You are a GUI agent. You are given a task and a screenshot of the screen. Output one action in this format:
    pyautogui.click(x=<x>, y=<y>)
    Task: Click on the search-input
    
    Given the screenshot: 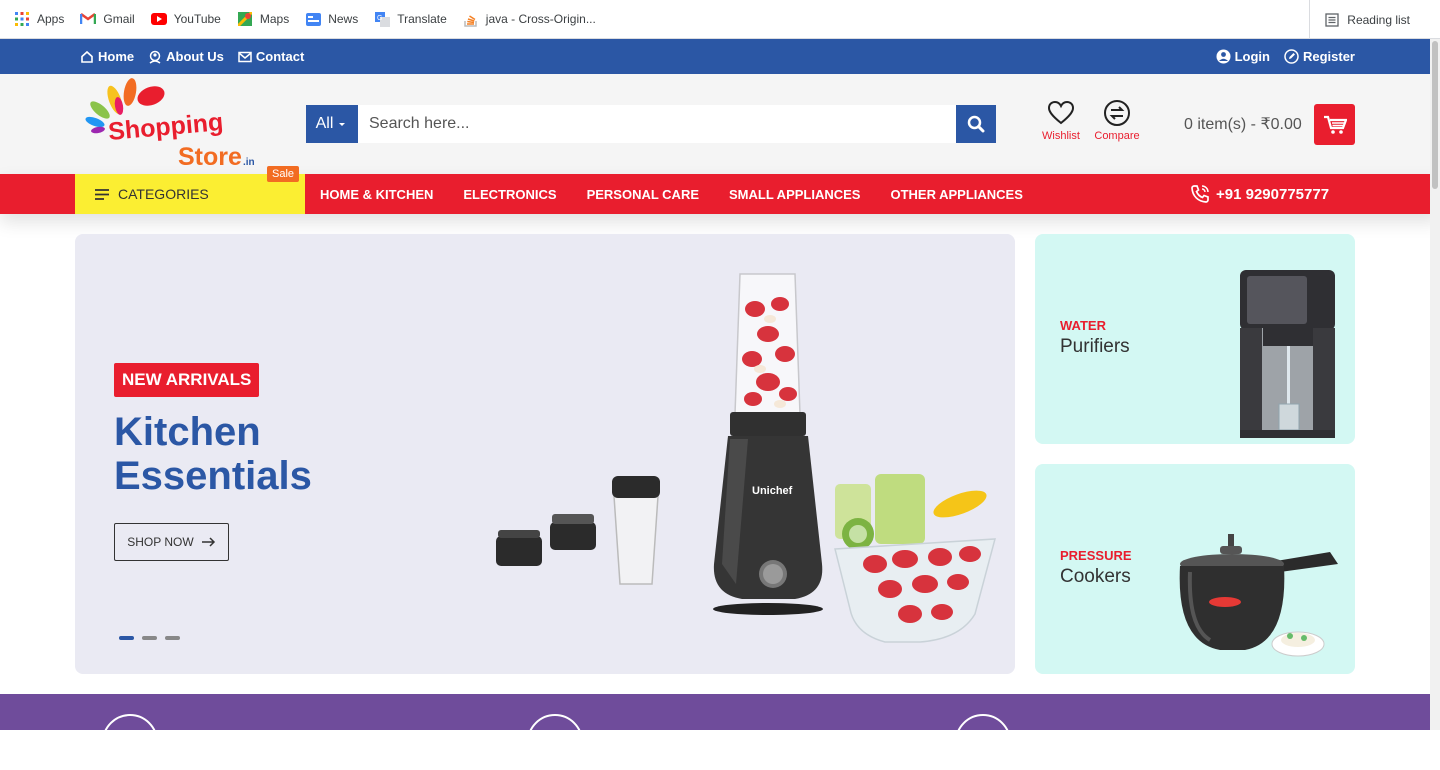 What is the action you would take?
    pyautogui.click(x=657, y=124)
    